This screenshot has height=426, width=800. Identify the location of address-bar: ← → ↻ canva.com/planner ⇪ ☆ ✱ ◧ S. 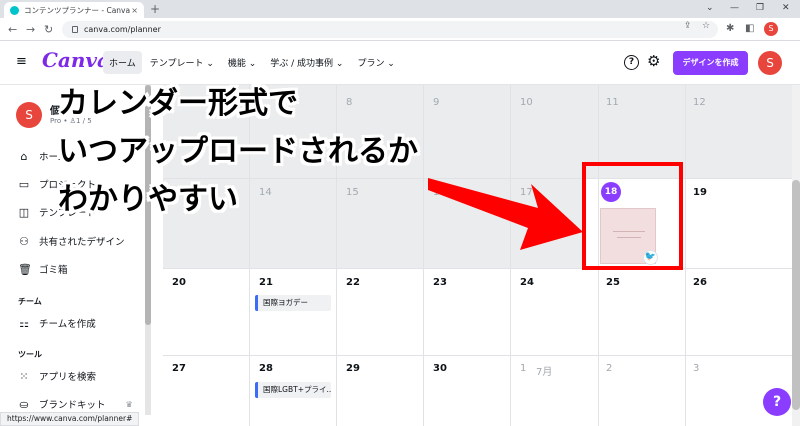
(400, 29).